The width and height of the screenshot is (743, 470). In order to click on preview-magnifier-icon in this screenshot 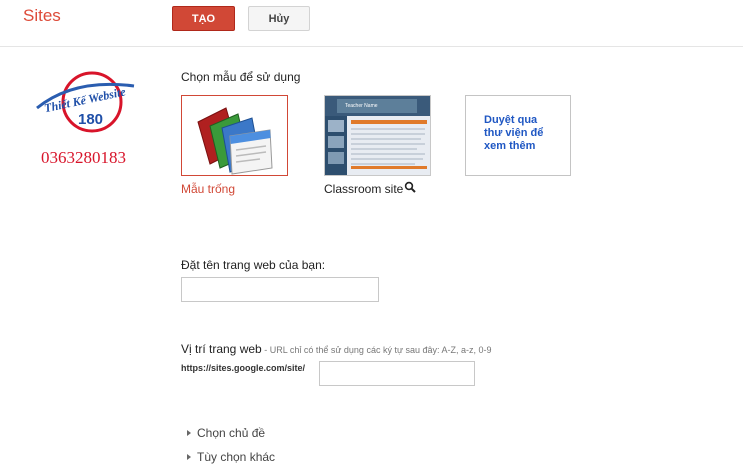, I will do `click(410, 187)`.